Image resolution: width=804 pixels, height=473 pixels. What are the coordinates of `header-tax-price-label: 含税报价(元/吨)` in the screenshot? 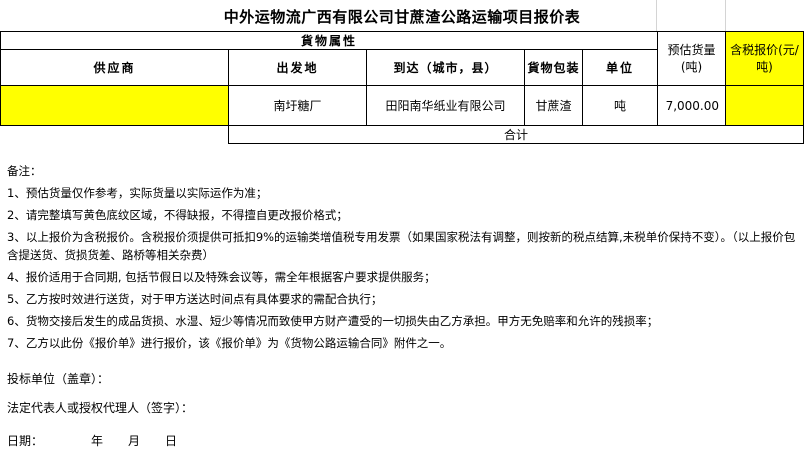 It's located at (764, 58).